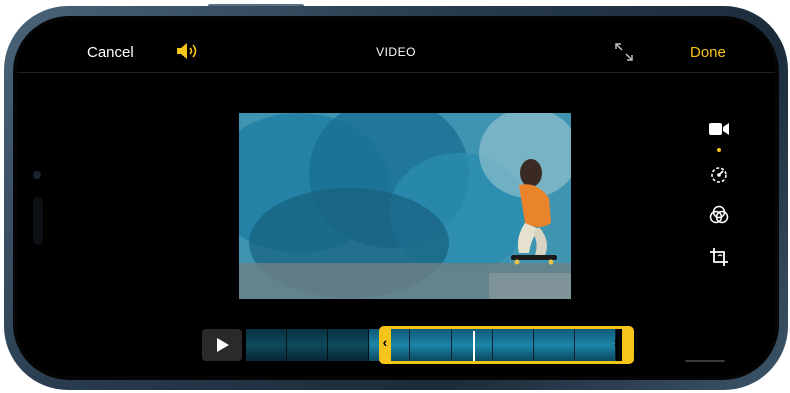  Describe the element at coordinates (474, 346) in the screenshot. I see `playhead` at that location.